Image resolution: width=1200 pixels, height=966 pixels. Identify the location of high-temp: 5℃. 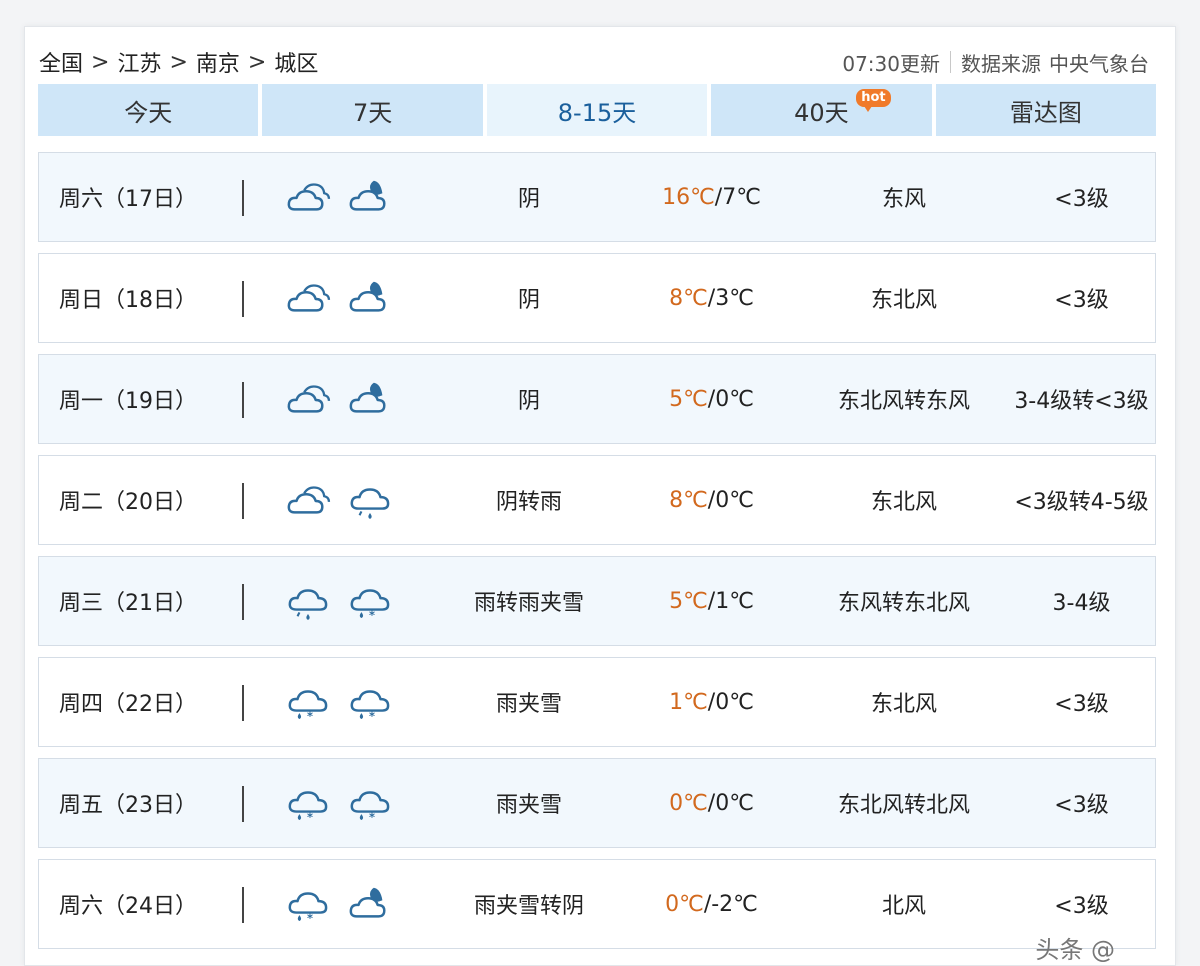
(688, 601).